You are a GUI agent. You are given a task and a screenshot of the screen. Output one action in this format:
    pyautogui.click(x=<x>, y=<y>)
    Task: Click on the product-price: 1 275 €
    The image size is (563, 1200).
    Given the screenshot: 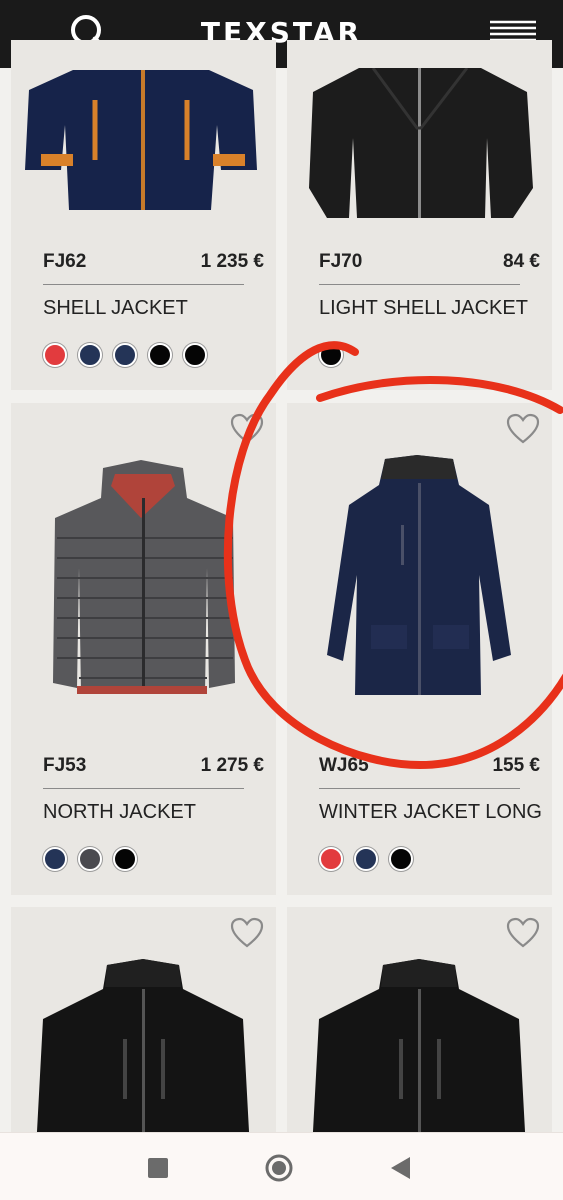 What is the action you would take?
    pyautogui.click(x=232, y=765)
    